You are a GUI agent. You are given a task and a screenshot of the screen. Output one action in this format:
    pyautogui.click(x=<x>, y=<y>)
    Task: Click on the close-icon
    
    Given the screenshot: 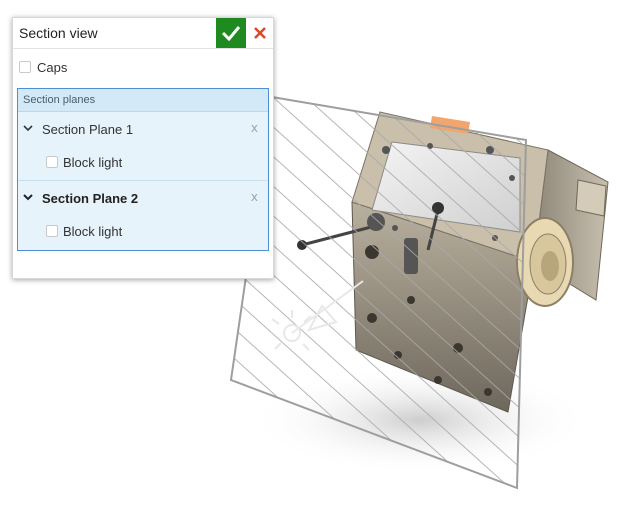 What is the action you would take?
    pyautogui.click(x=260, y=33)
    